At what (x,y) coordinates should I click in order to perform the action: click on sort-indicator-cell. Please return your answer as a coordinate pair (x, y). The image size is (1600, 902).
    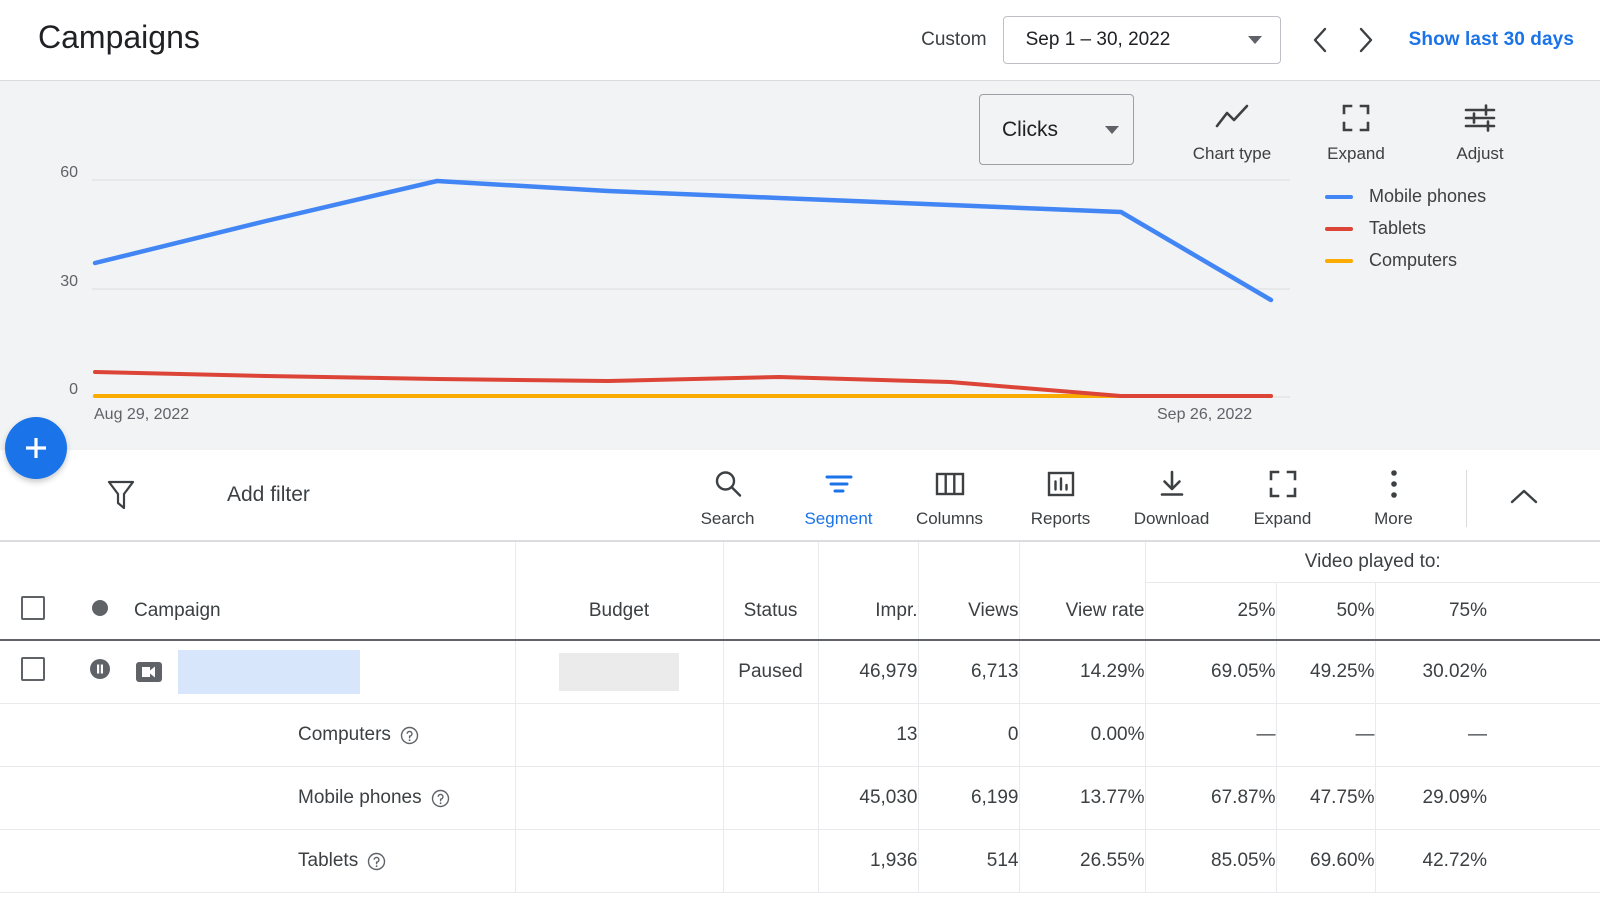
    Looking at the image, I should click on (100, 611).